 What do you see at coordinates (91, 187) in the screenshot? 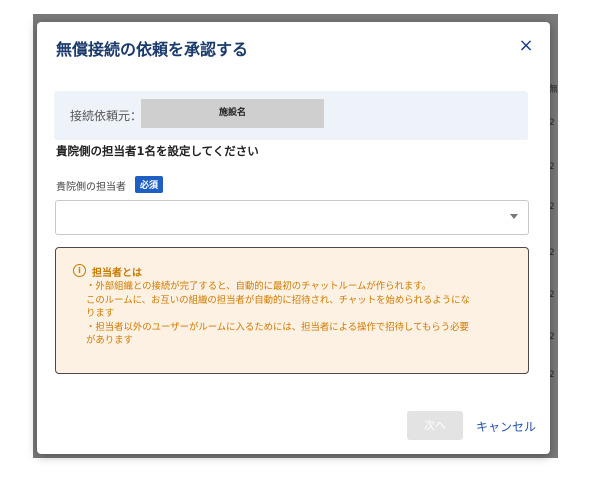
I see `person-field-label: 貴院側の担当者` at bounding box center [91, 187].